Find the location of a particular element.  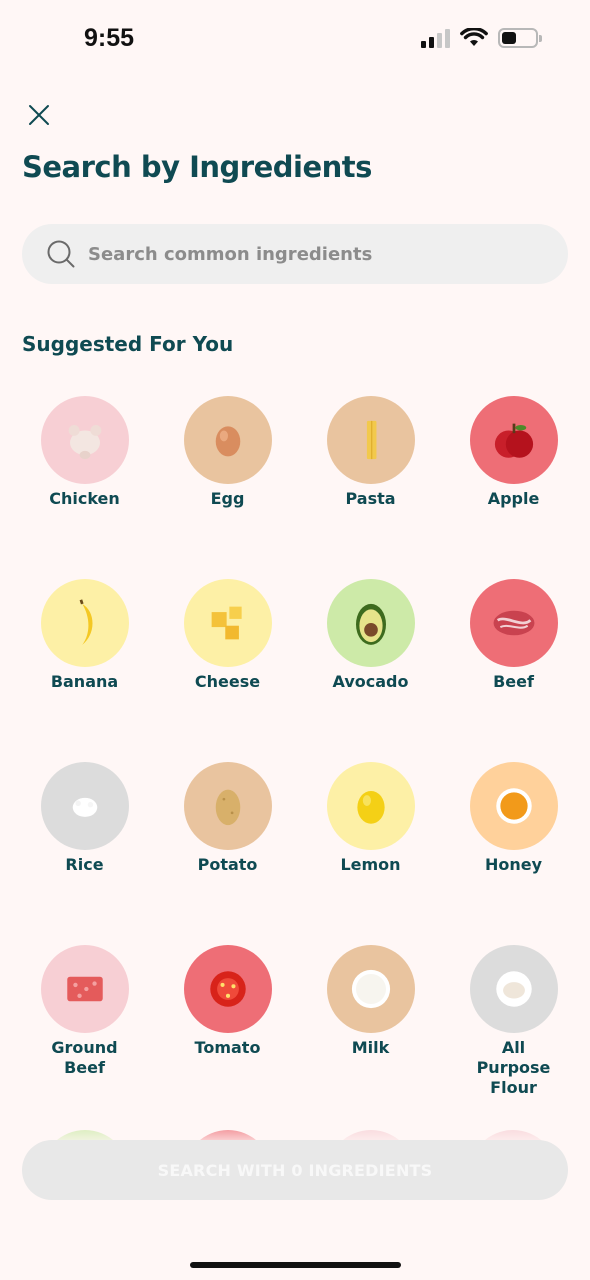

ground-beef-icon is located at coordinates (84, 989).